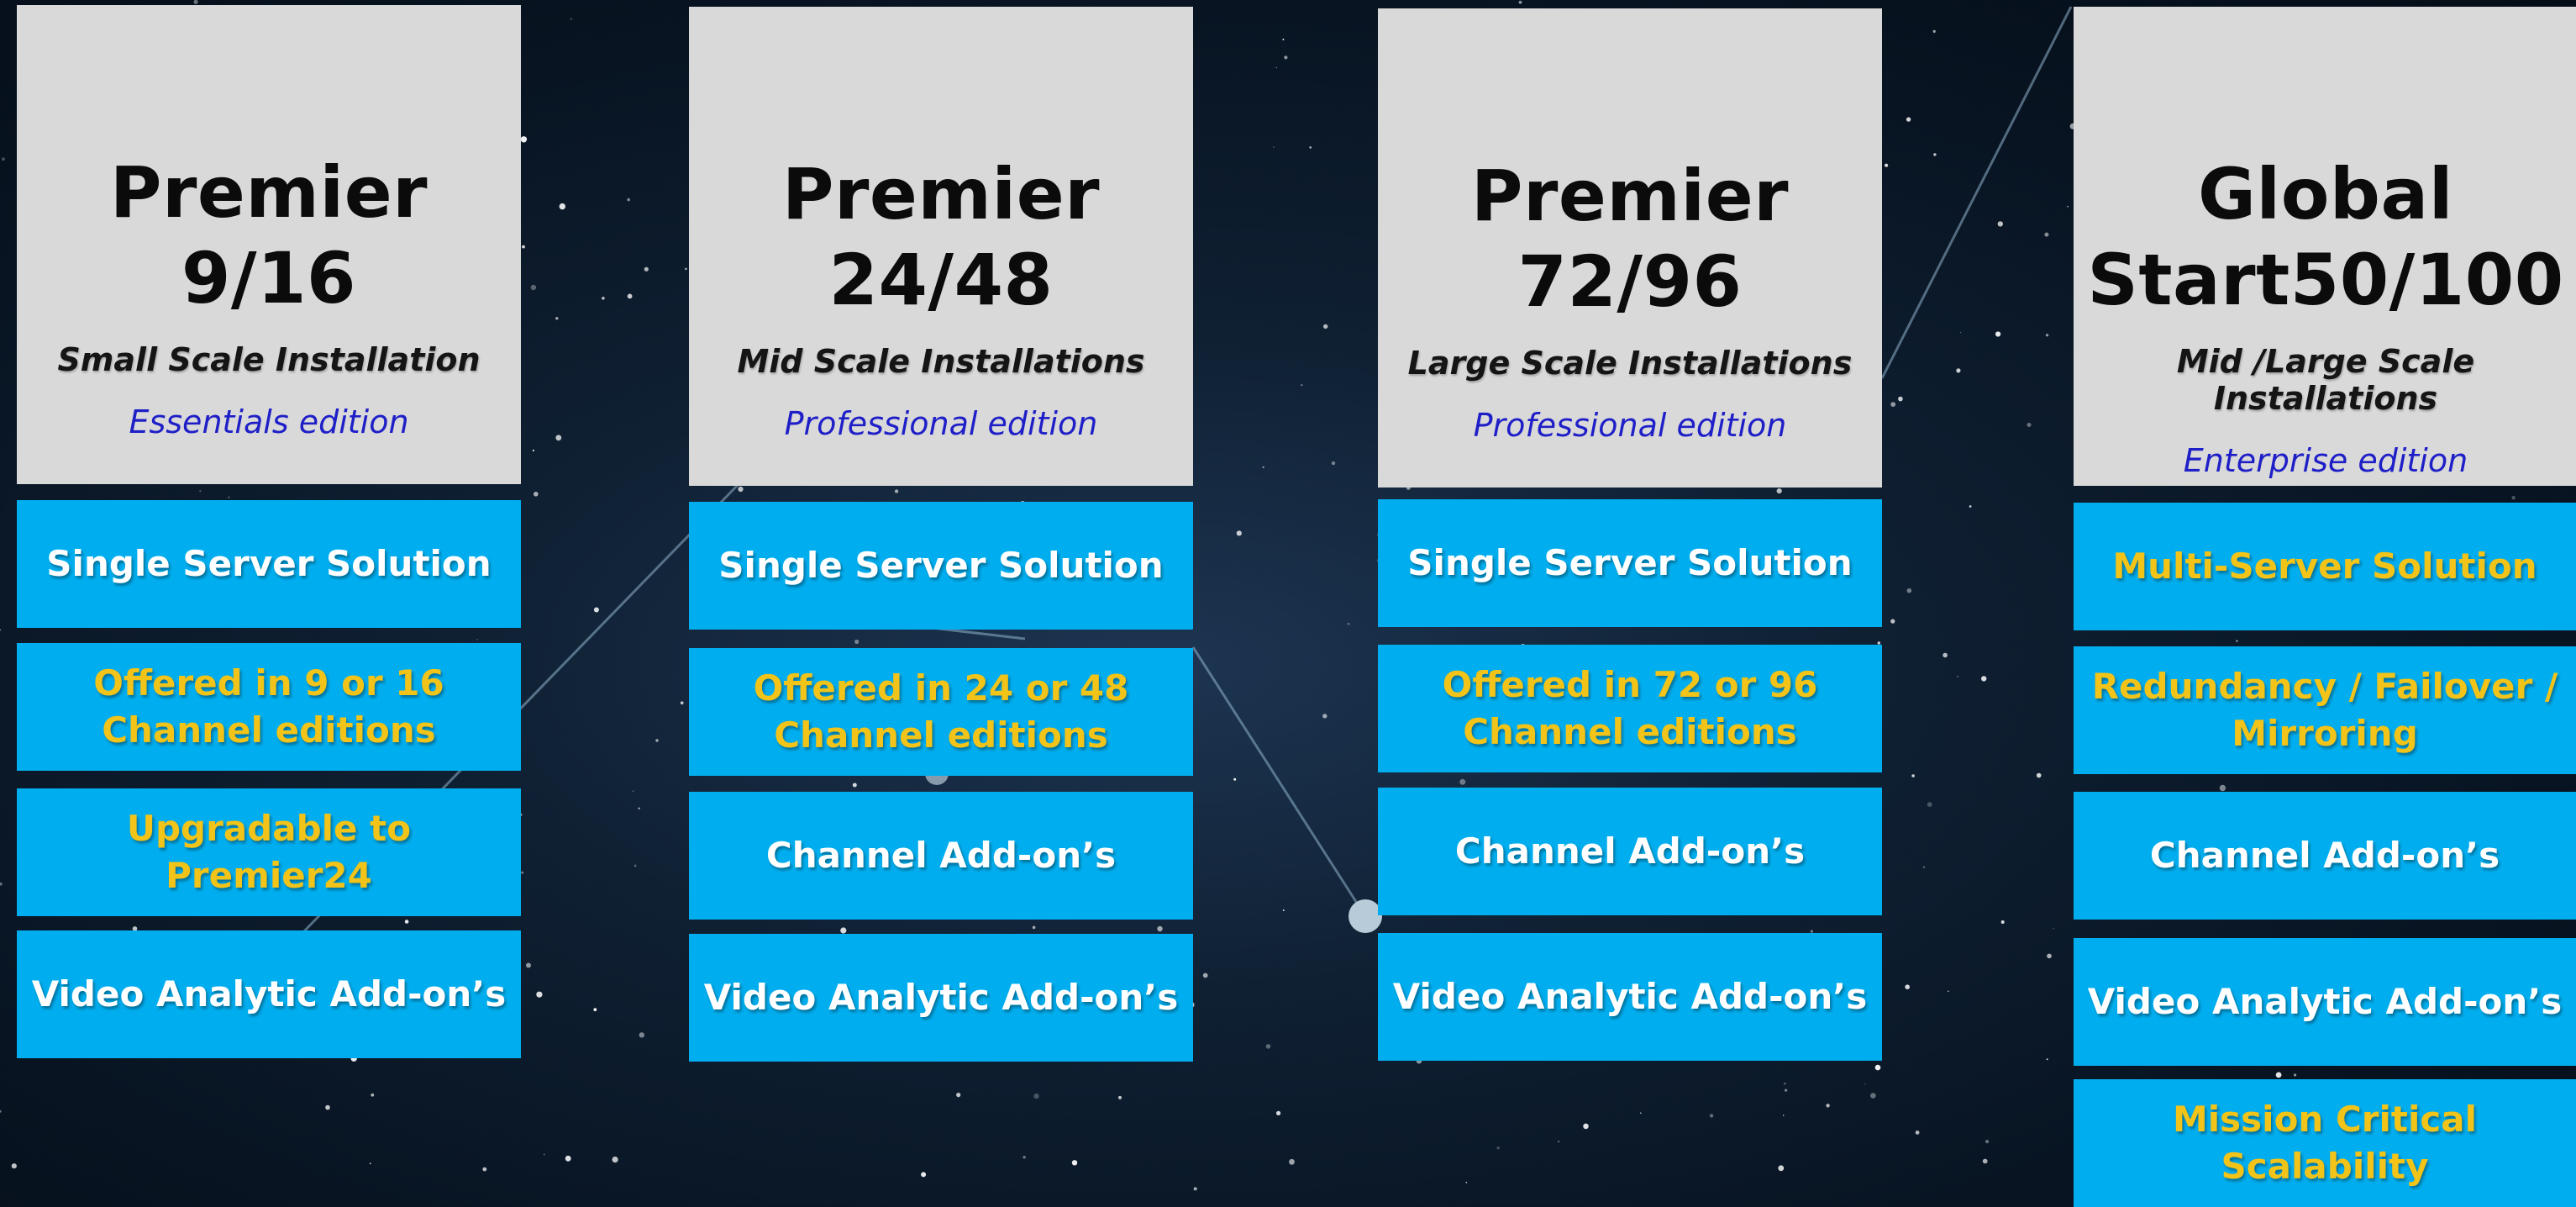 This screenshot has width=2576, height=1207. What do you see at coordinates (2325, 1143) in the screenshot?
I see `feature-box: Mission Critical Scalability` at bounding box center [2325, 1143].